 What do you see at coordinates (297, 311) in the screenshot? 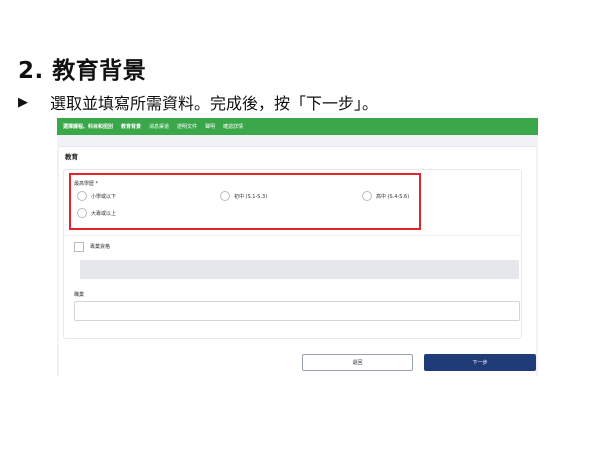
I see `occupation-input` at bounding box center [297, 311].